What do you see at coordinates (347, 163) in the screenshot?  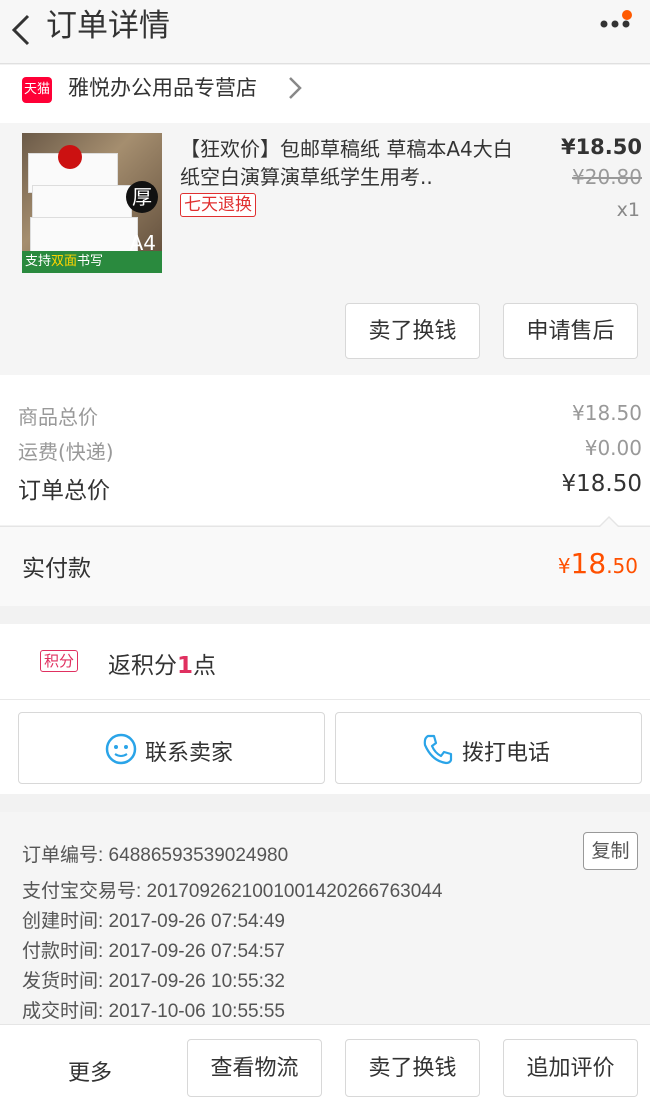 I see `product-title: 【狂欢价】包邮草稿纸 草稿本A4大白纸空白演算演草纸学生用考..` at bounding box center [347, 163].